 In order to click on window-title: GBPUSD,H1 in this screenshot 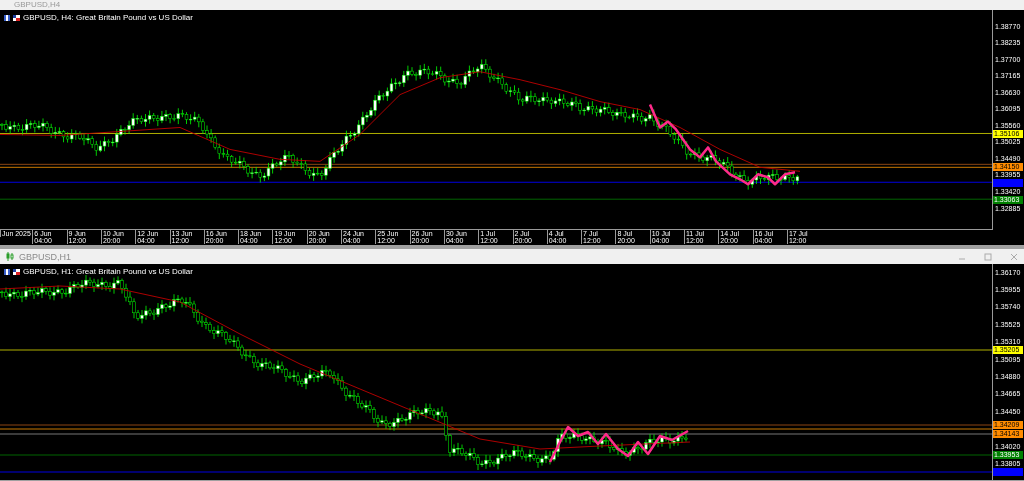, I will do `click(45, 256)`.